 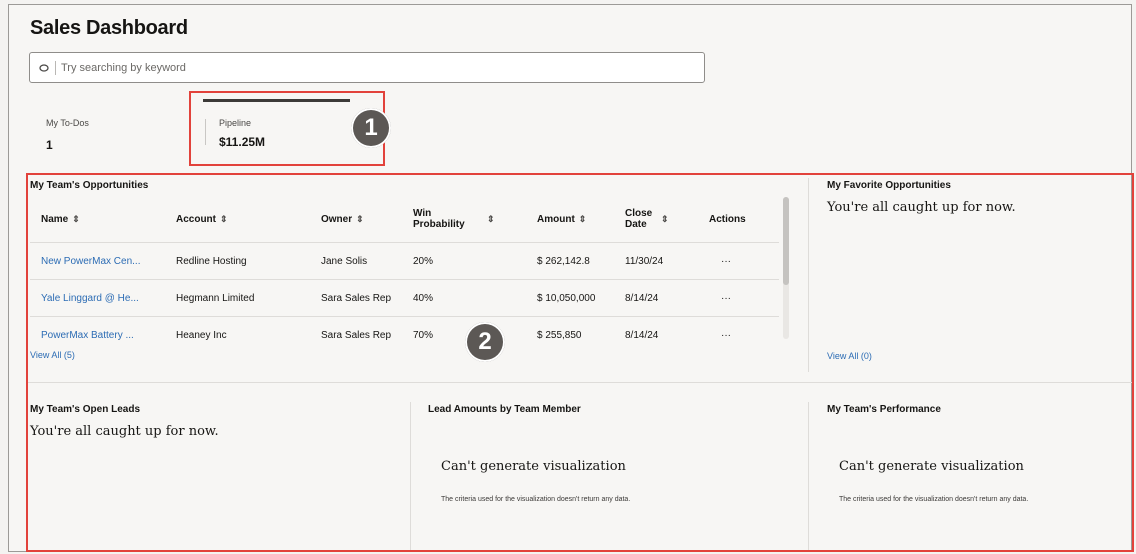 I want to click on search-separator, so click(x=55, y=67).